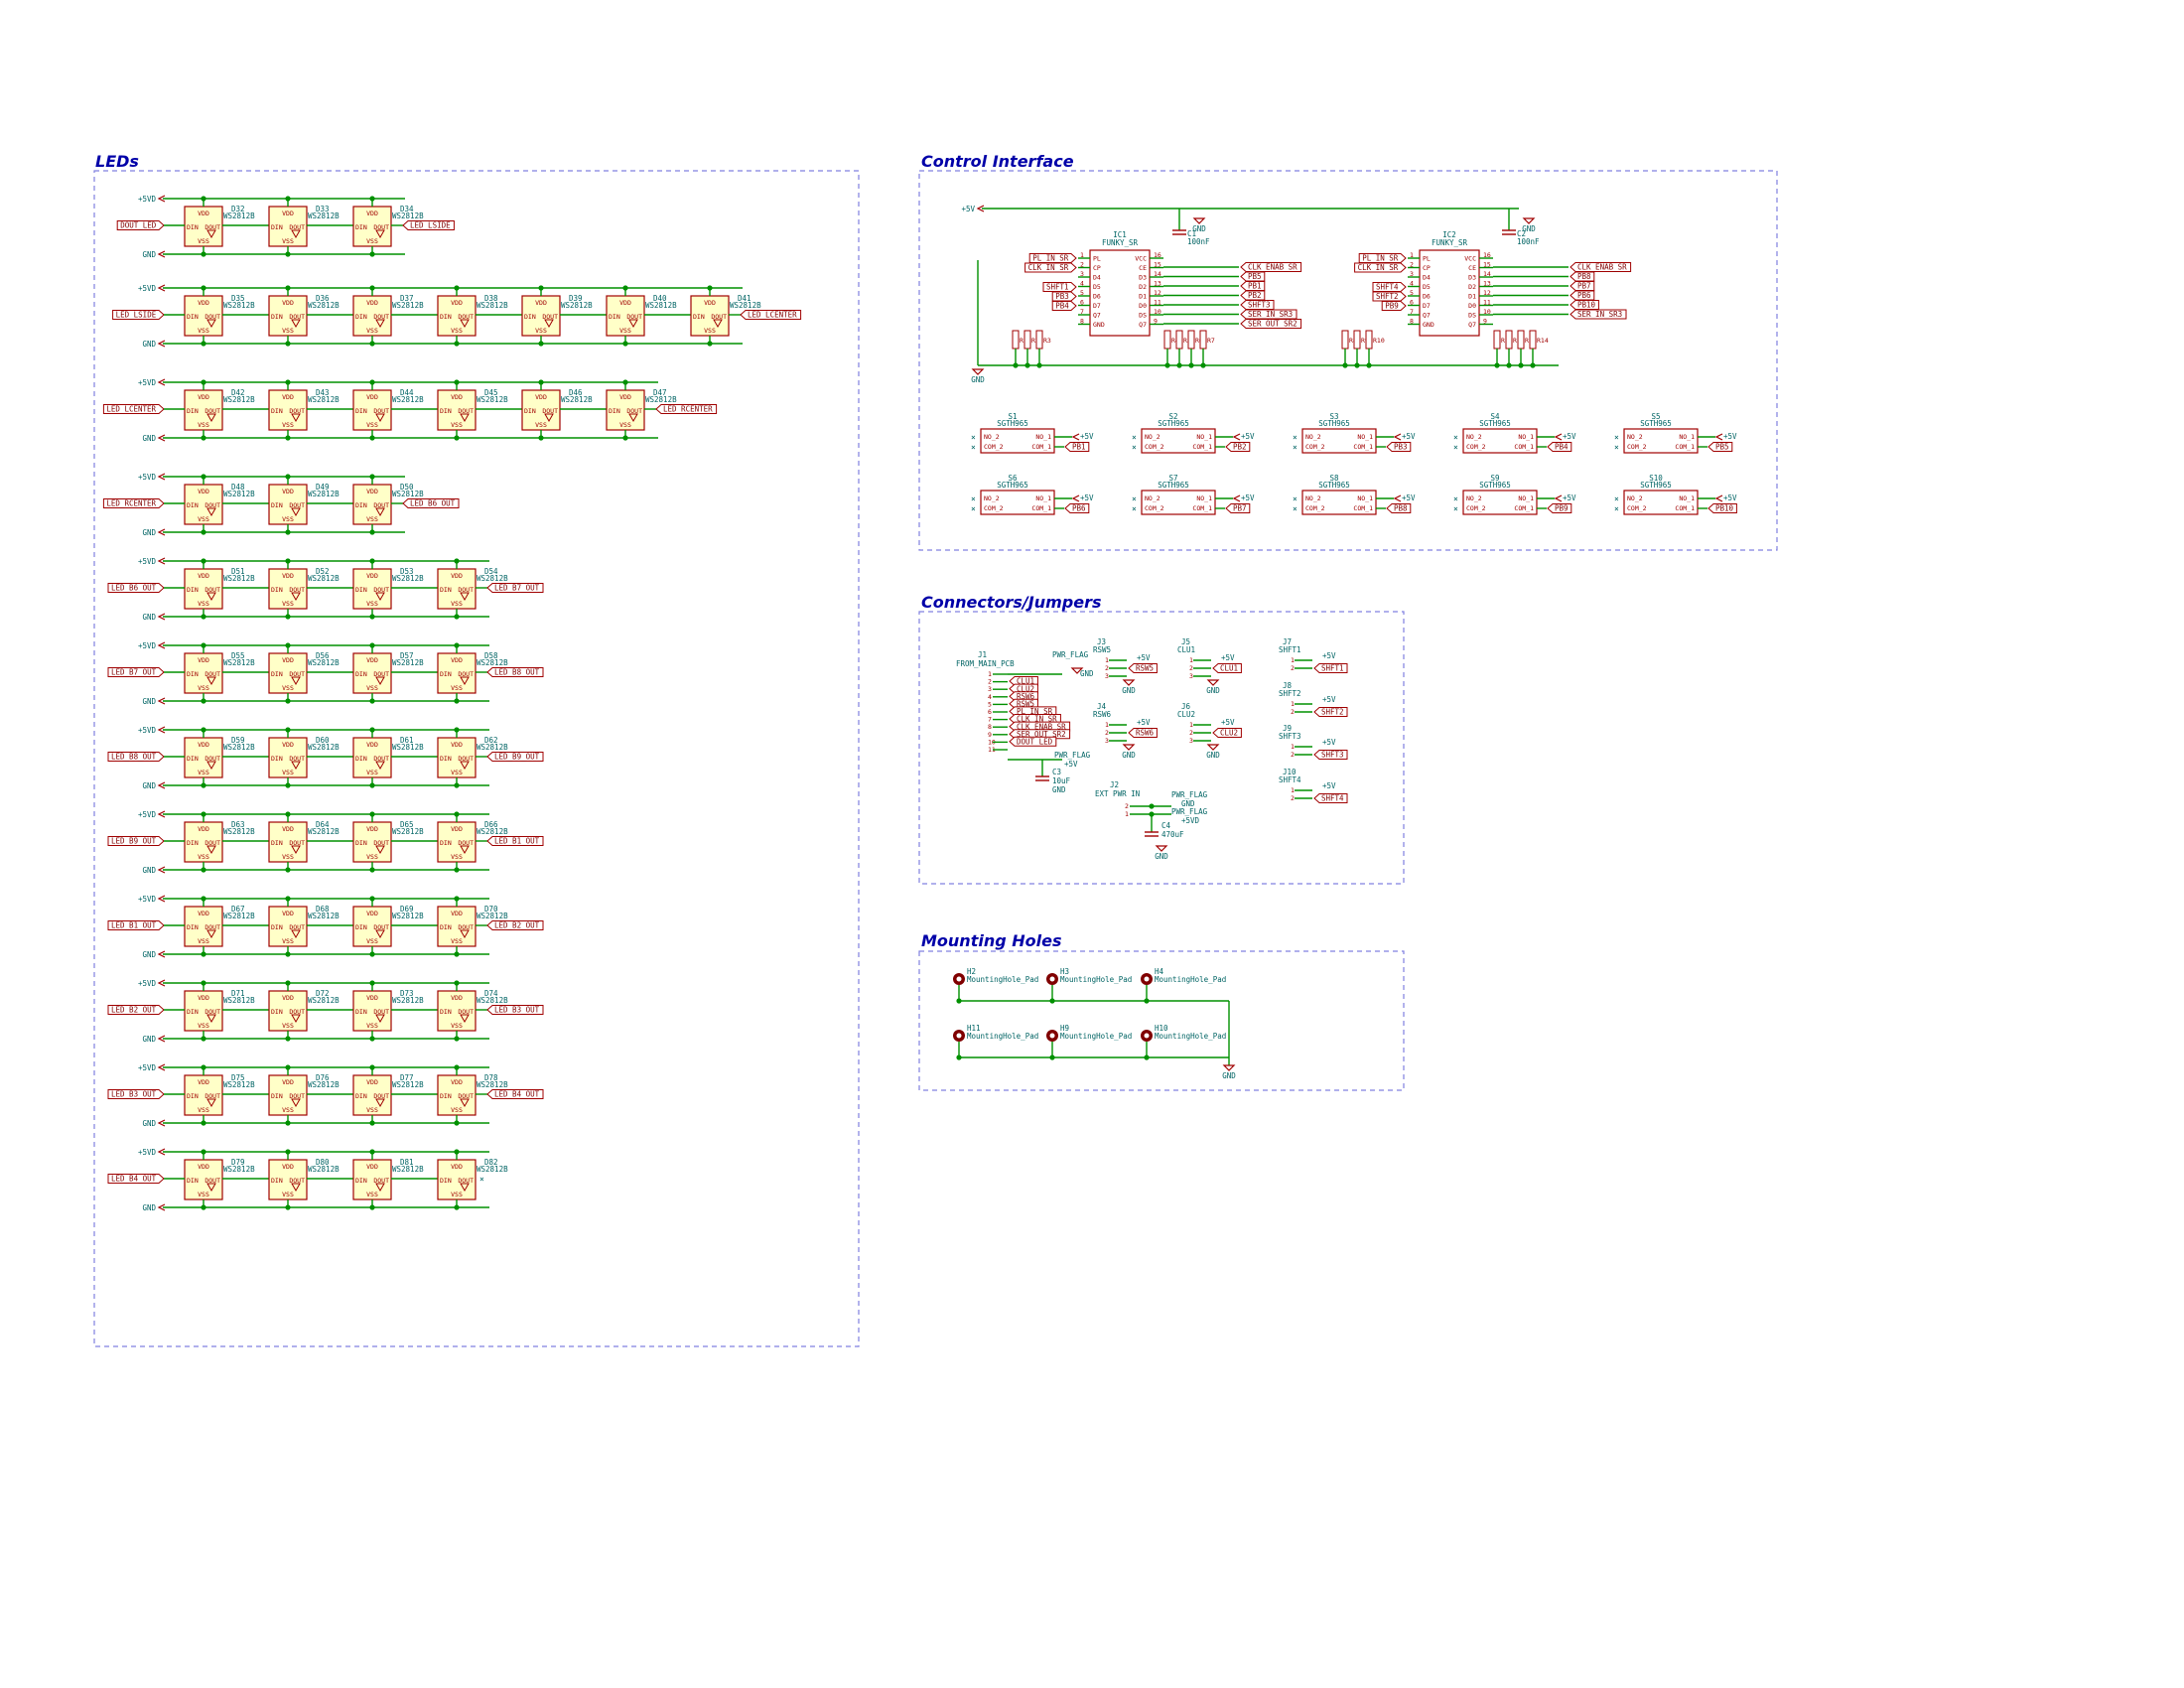 The image size is (2184, 1688). What do you see at coordinates (1012, 485) in the screenshot?
I see `switch-value: SGTH965` at bounding box center [1012, 485].